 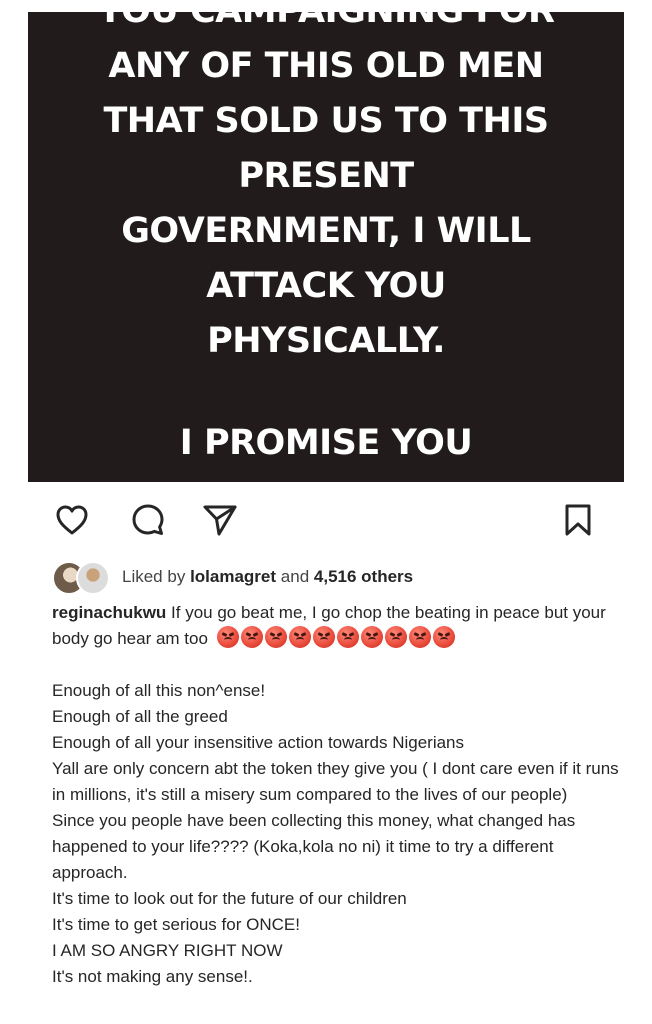 I want to click on image-text-closing: I PROMISE YOU, so click(x=326, y=443).